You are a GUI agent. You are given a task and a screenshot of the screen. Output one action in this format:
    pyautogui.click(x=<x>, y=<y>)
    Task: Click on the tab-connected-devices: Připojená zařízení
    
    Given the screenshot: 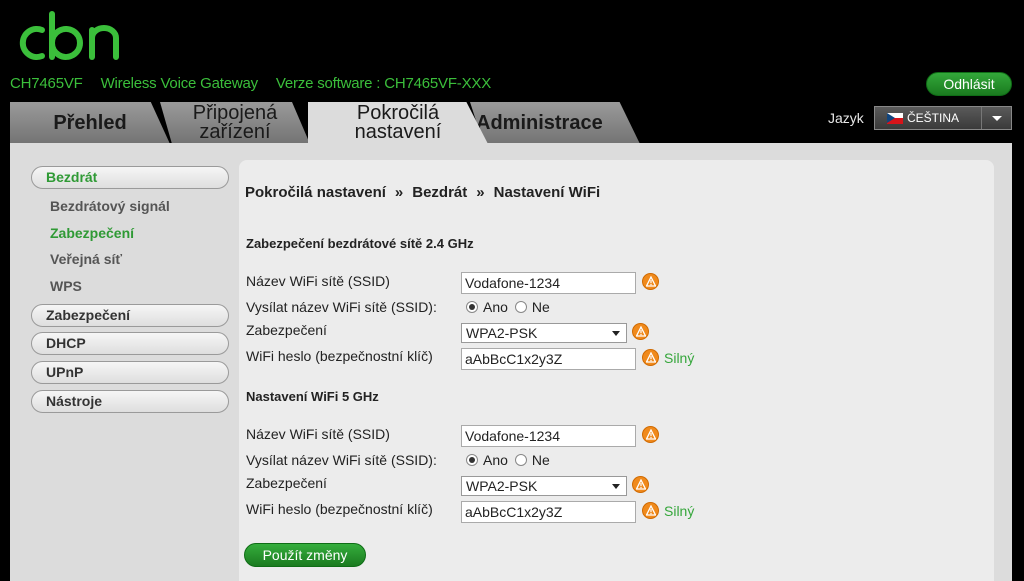 What is the action you would take?
    pyautogui.click(x=235, y=123)
    